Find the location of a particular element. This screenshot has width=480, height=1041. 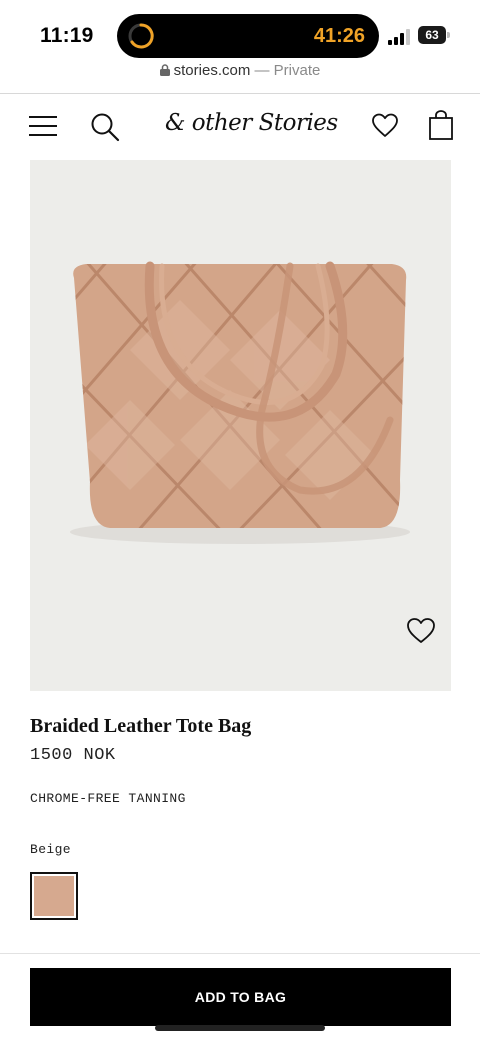

menu-icon is located at coordinates (43, 126).